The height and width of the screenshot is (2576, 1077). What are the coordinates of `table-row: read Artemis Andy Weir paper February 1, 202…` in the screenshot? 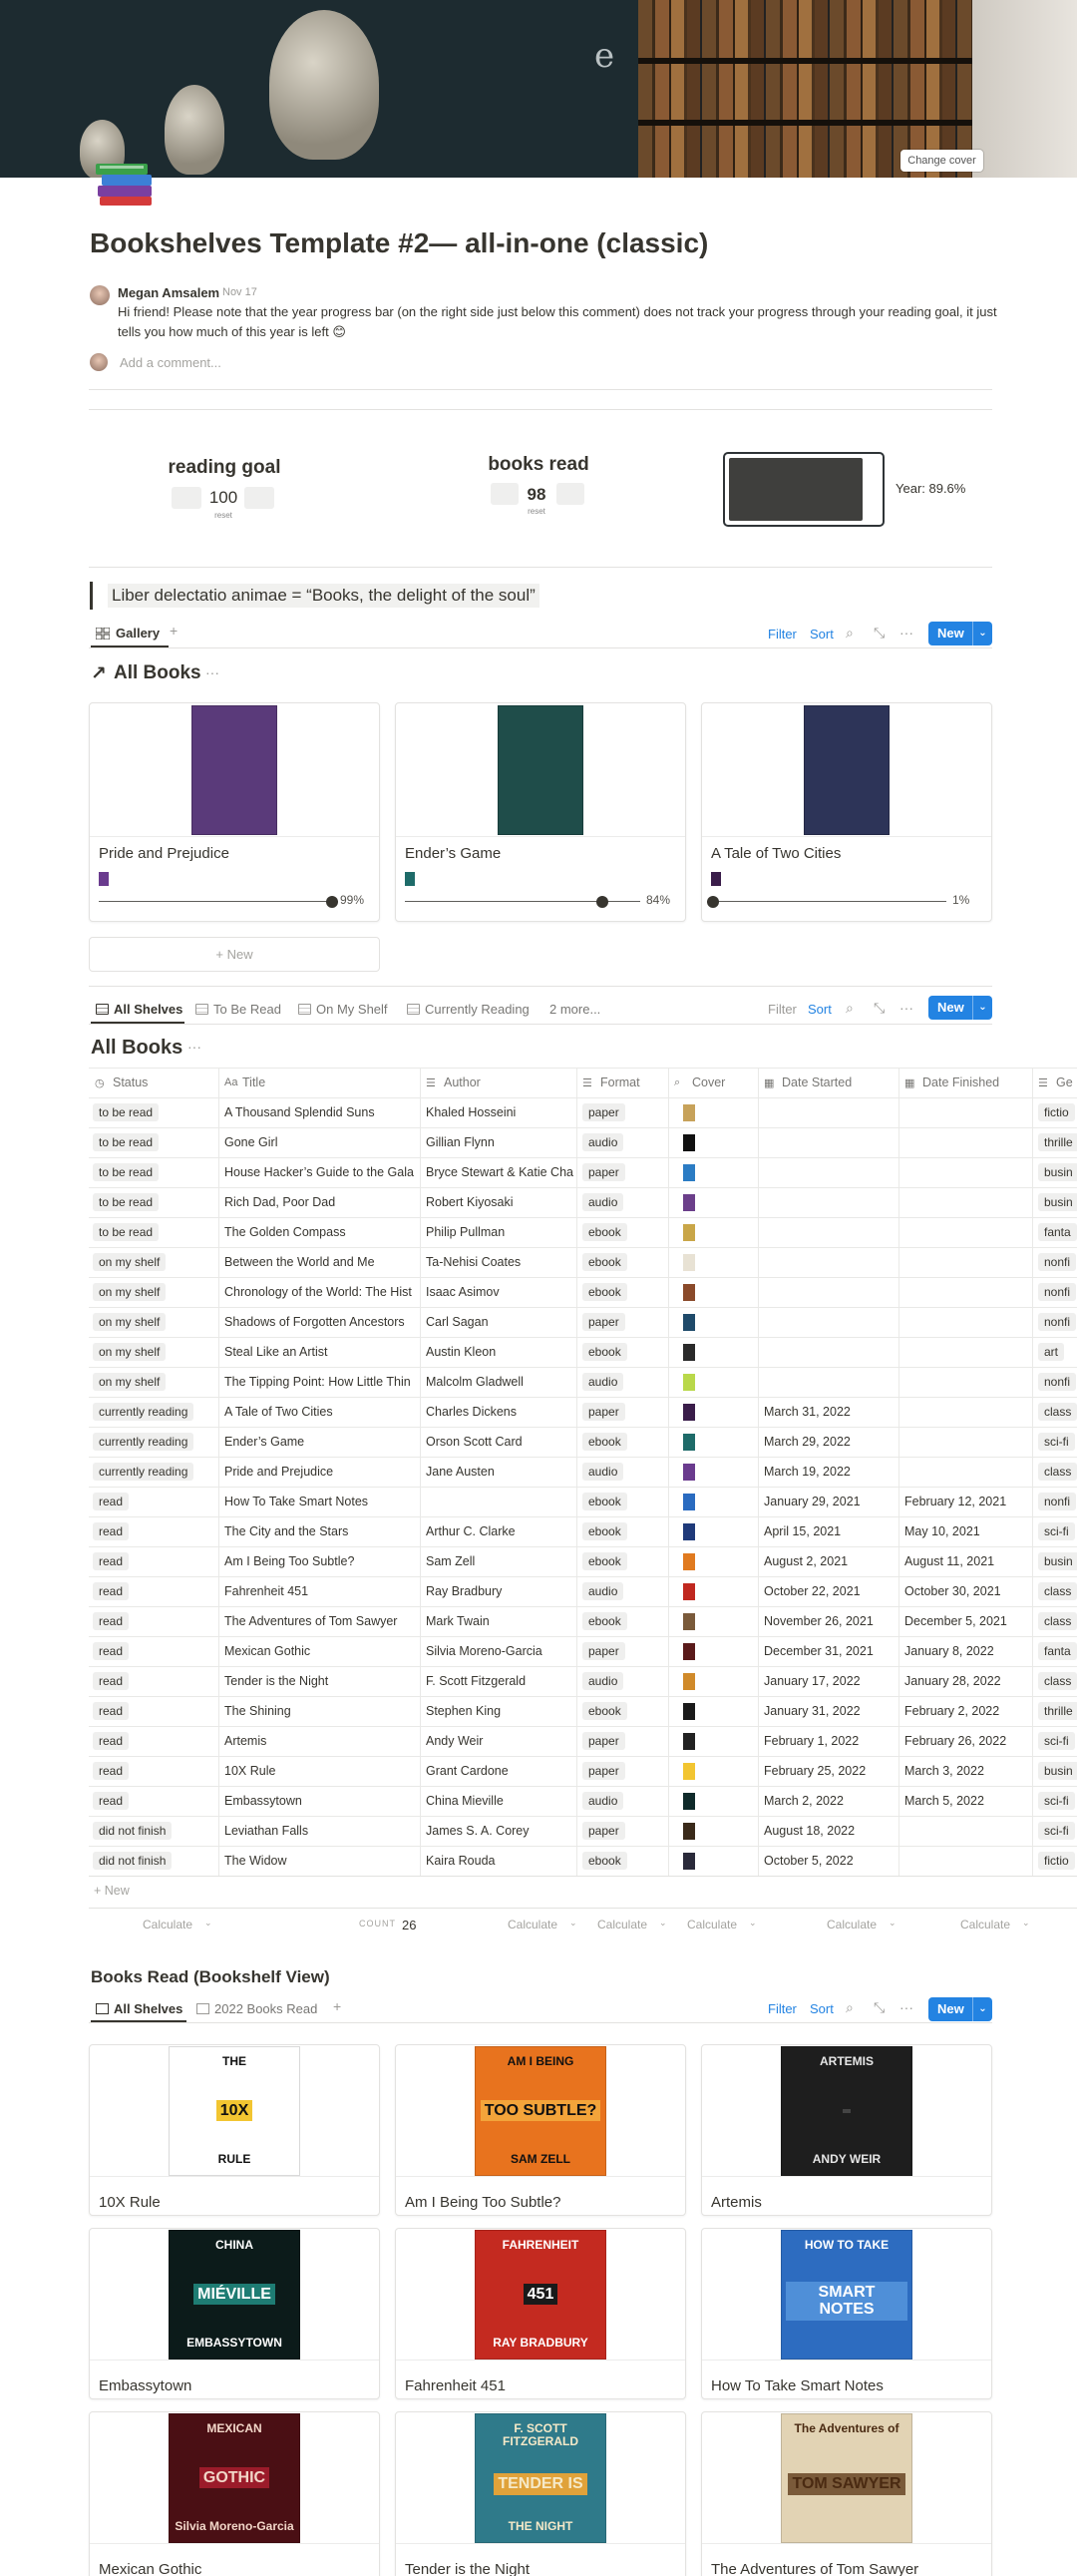 It's located at (583, 1741).